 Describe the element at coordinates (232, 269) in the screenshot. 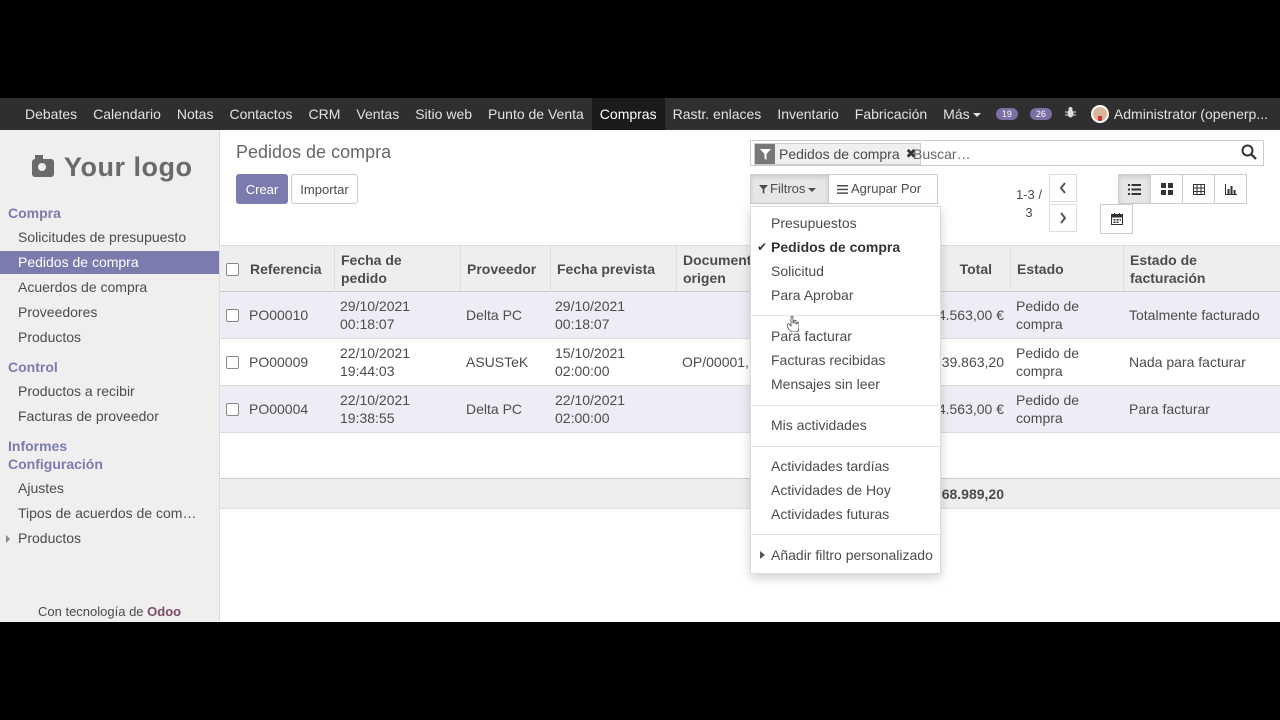

I see `select-all-checkbox` at that location.